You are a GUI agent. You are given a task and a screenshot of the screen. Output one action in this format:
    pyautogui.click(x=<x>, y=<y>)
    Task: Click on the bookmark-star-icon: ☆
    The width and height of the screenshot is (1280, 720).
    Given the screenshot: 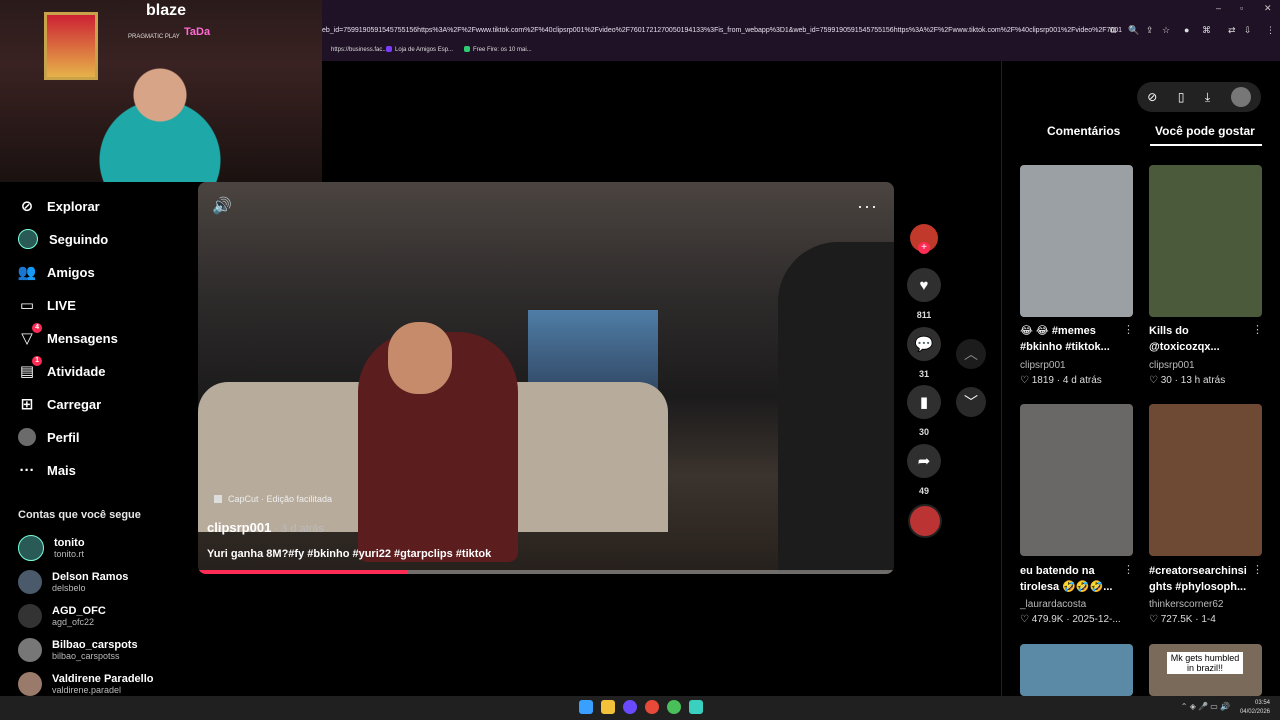 What is the action you would take?
    pyautogui.click(x=1166, y=30)
    